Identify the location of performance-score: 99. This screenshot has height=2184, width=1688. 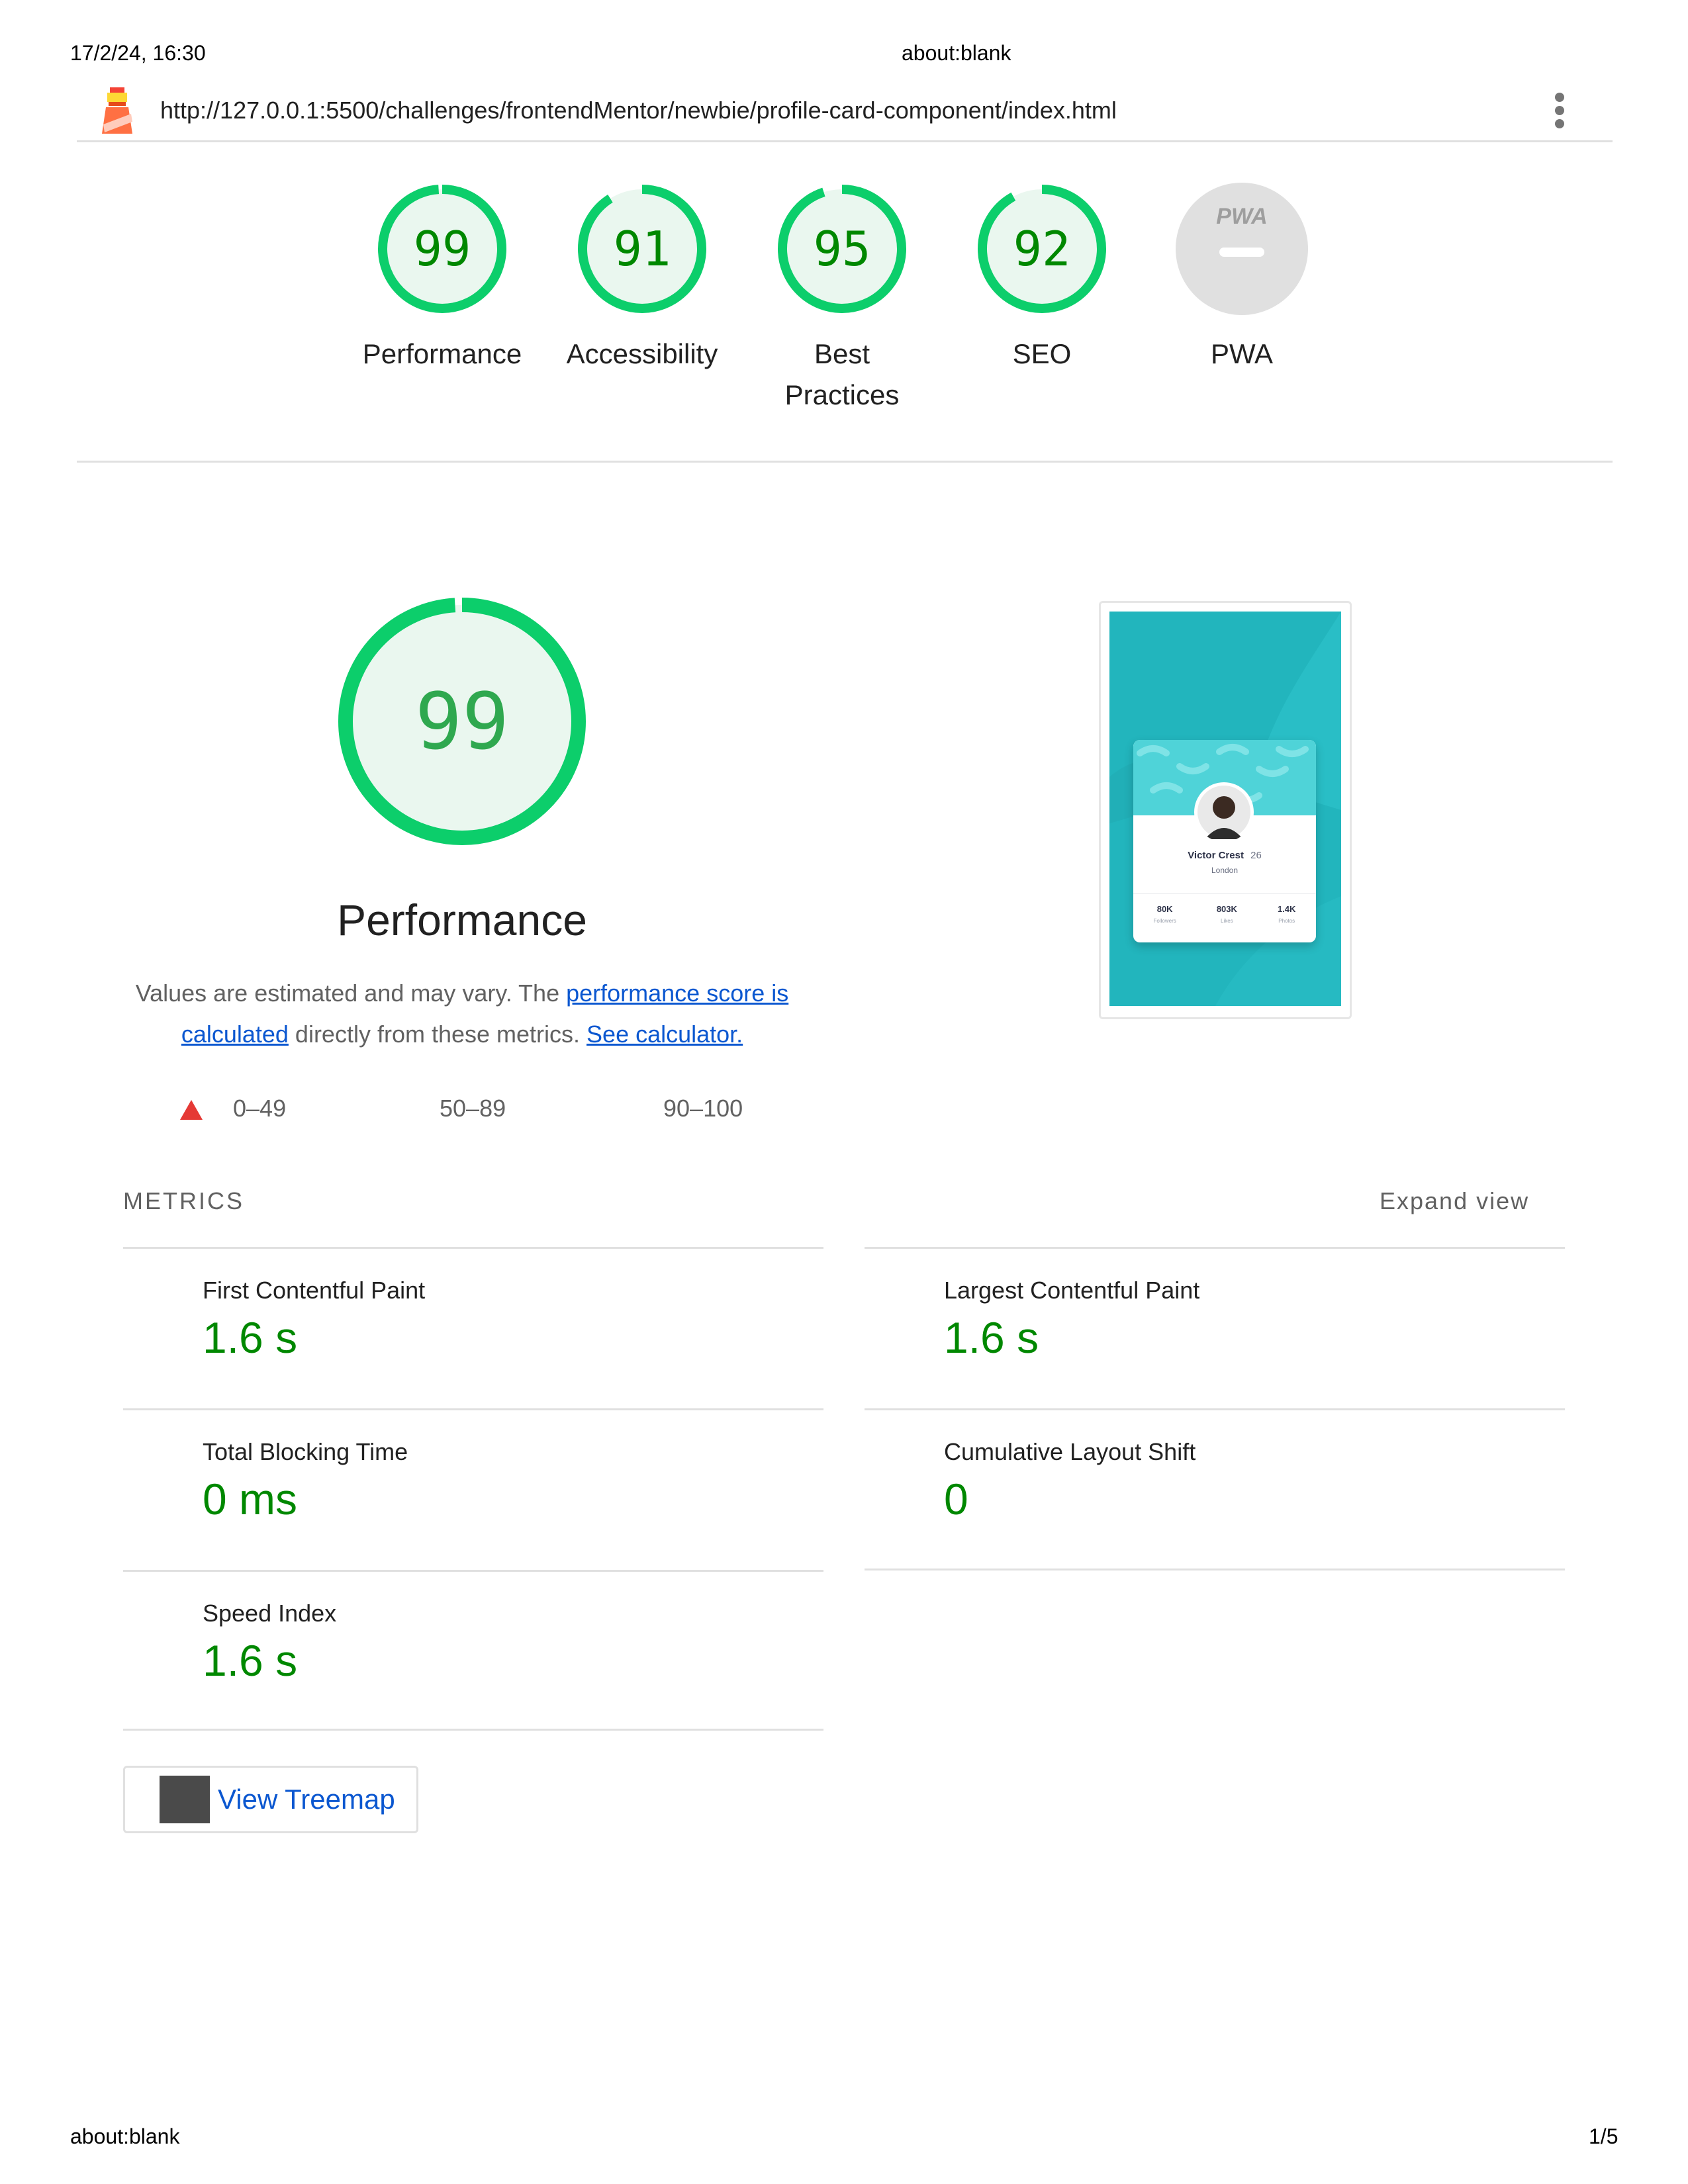
(462, 721).